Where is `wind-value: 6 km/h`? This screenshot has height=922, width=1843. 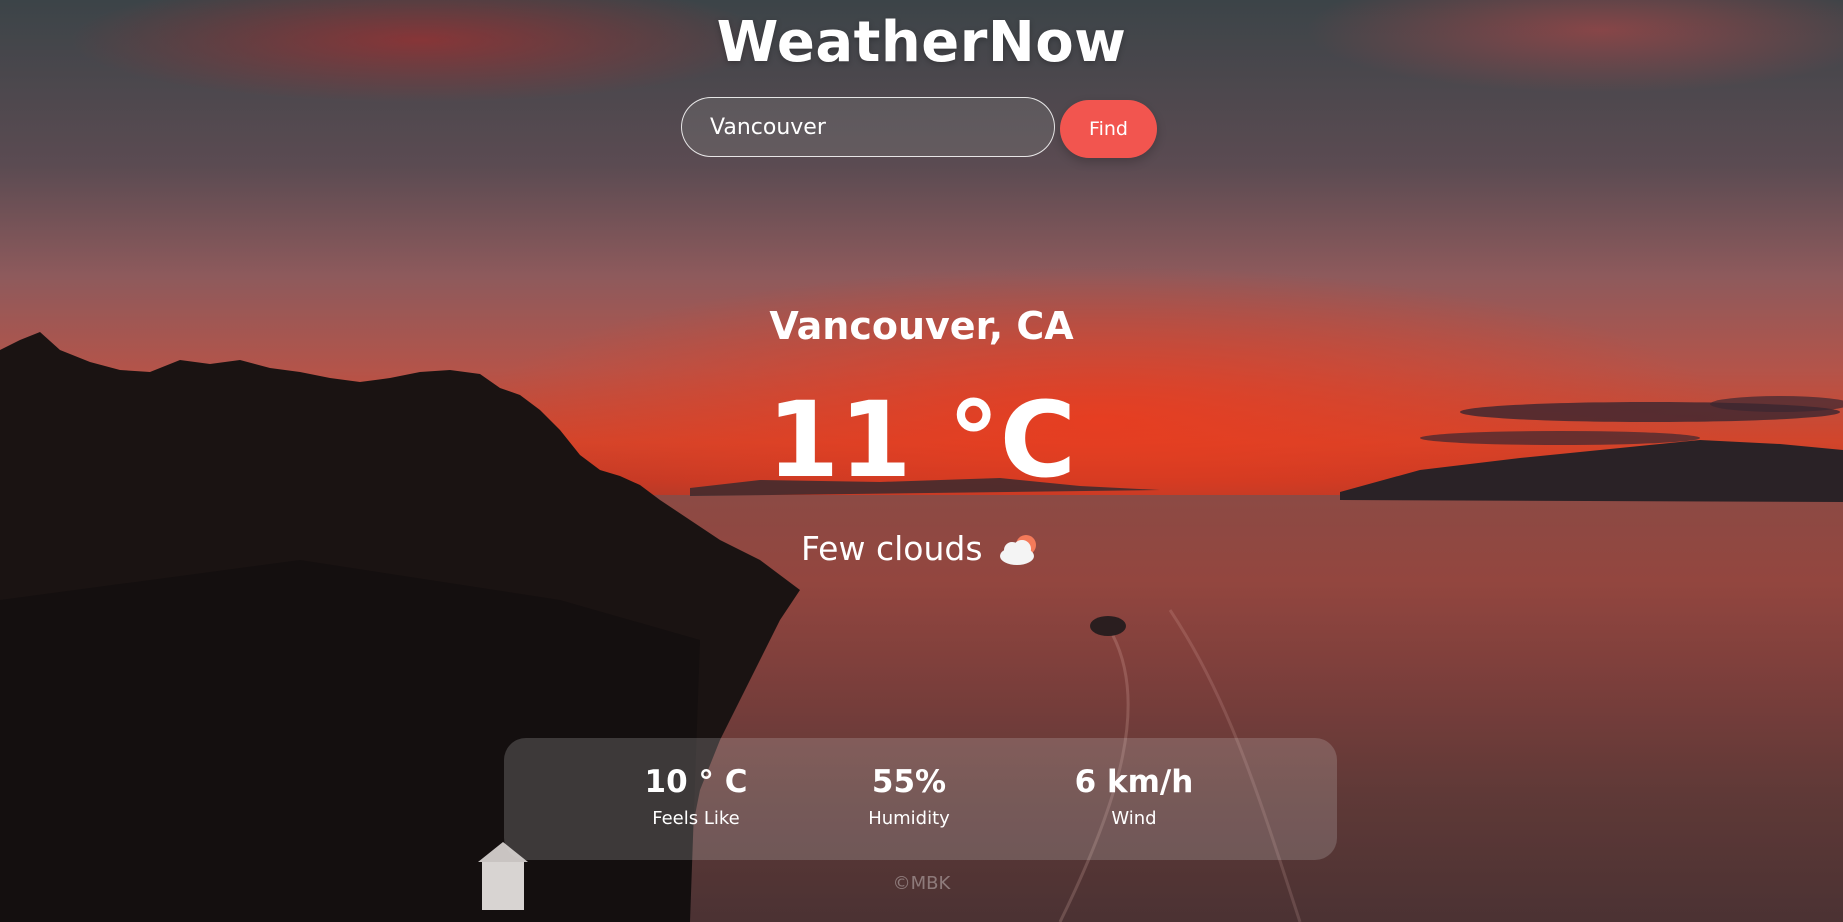
wind-value: 6 km/h is located at coordinates (1134, 782).